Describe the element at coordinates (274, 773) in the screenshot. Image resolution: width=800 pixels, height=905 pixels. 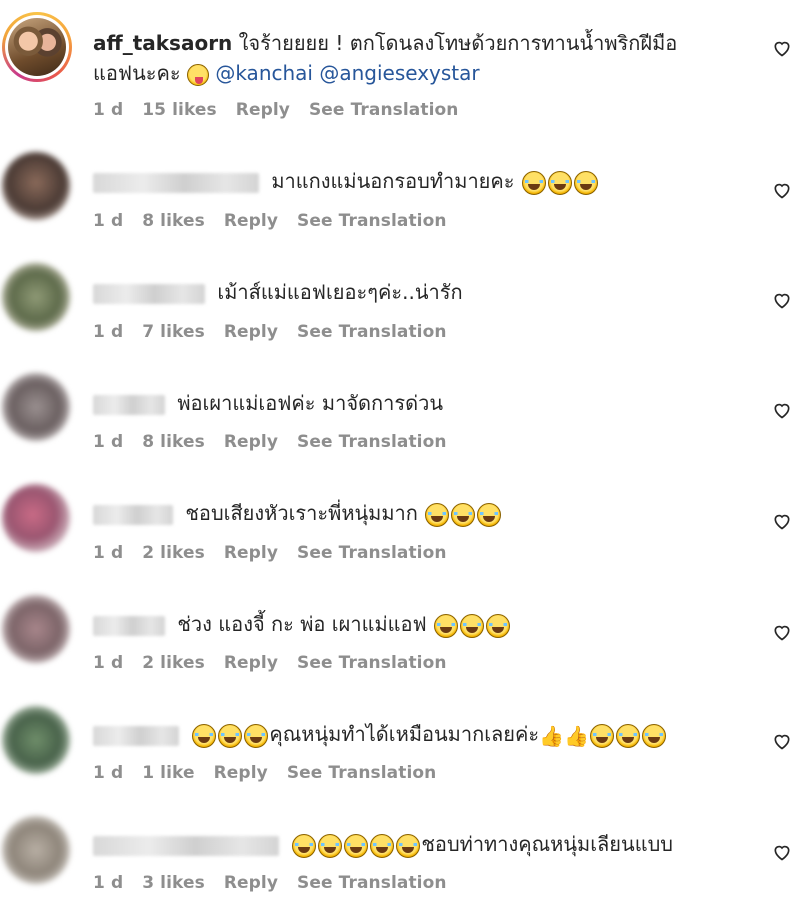
I see `comment-meta: 1 d 1 like Reply See Translation` at that location.